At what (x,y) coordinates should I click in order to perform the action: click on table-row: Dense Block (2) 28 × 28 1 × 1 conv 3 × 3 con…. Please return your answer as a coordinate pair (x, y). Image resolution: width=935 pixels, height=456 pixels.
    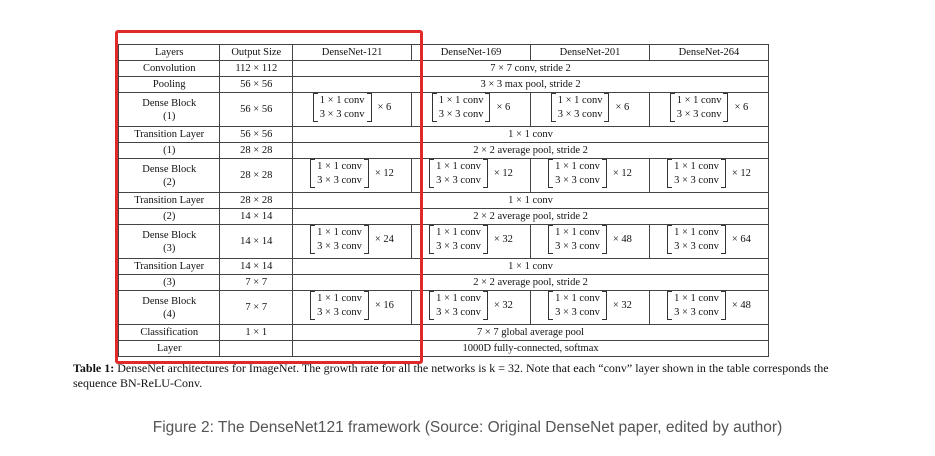
    Looking at the image, I should click on (443, 175).